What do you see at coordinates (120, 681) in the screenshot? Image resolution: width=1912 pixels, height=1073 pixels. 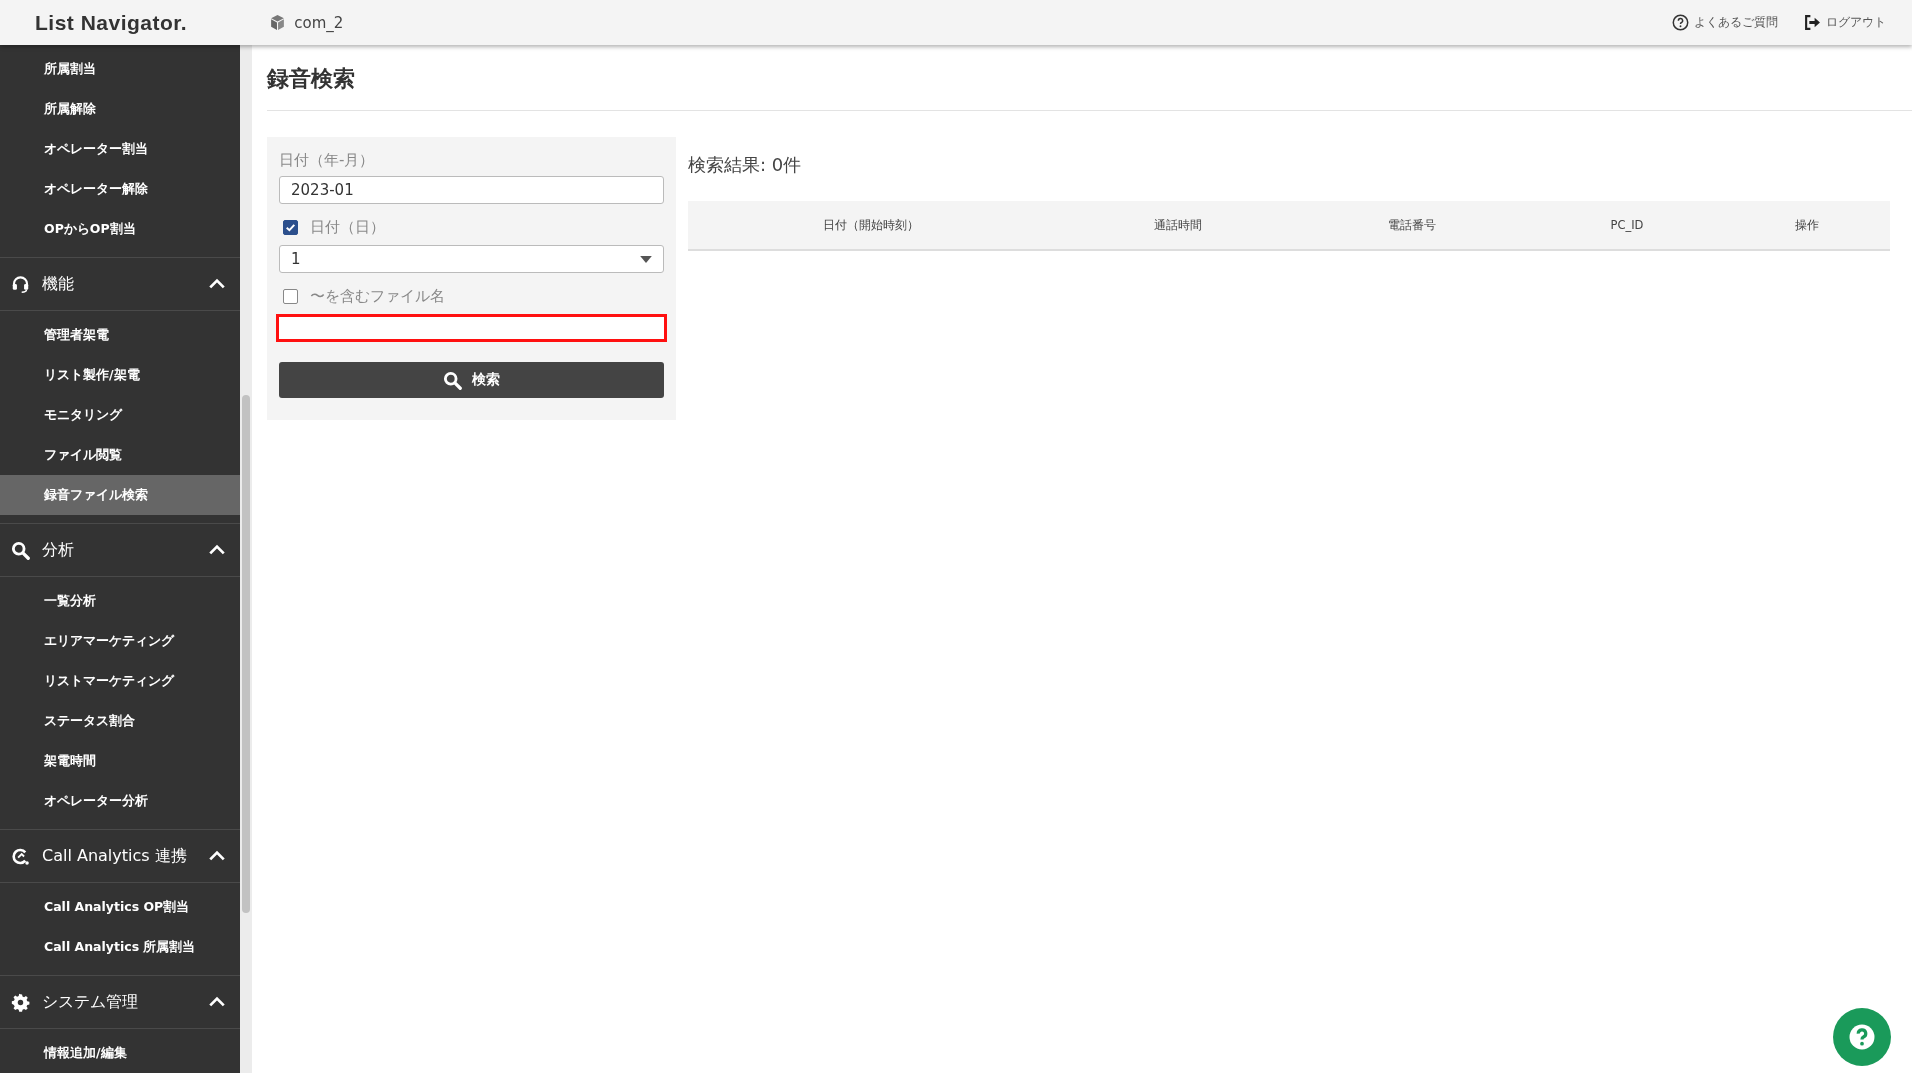 I see `sidebar-item: リストマーケティング` at bounding box center [120, 681].